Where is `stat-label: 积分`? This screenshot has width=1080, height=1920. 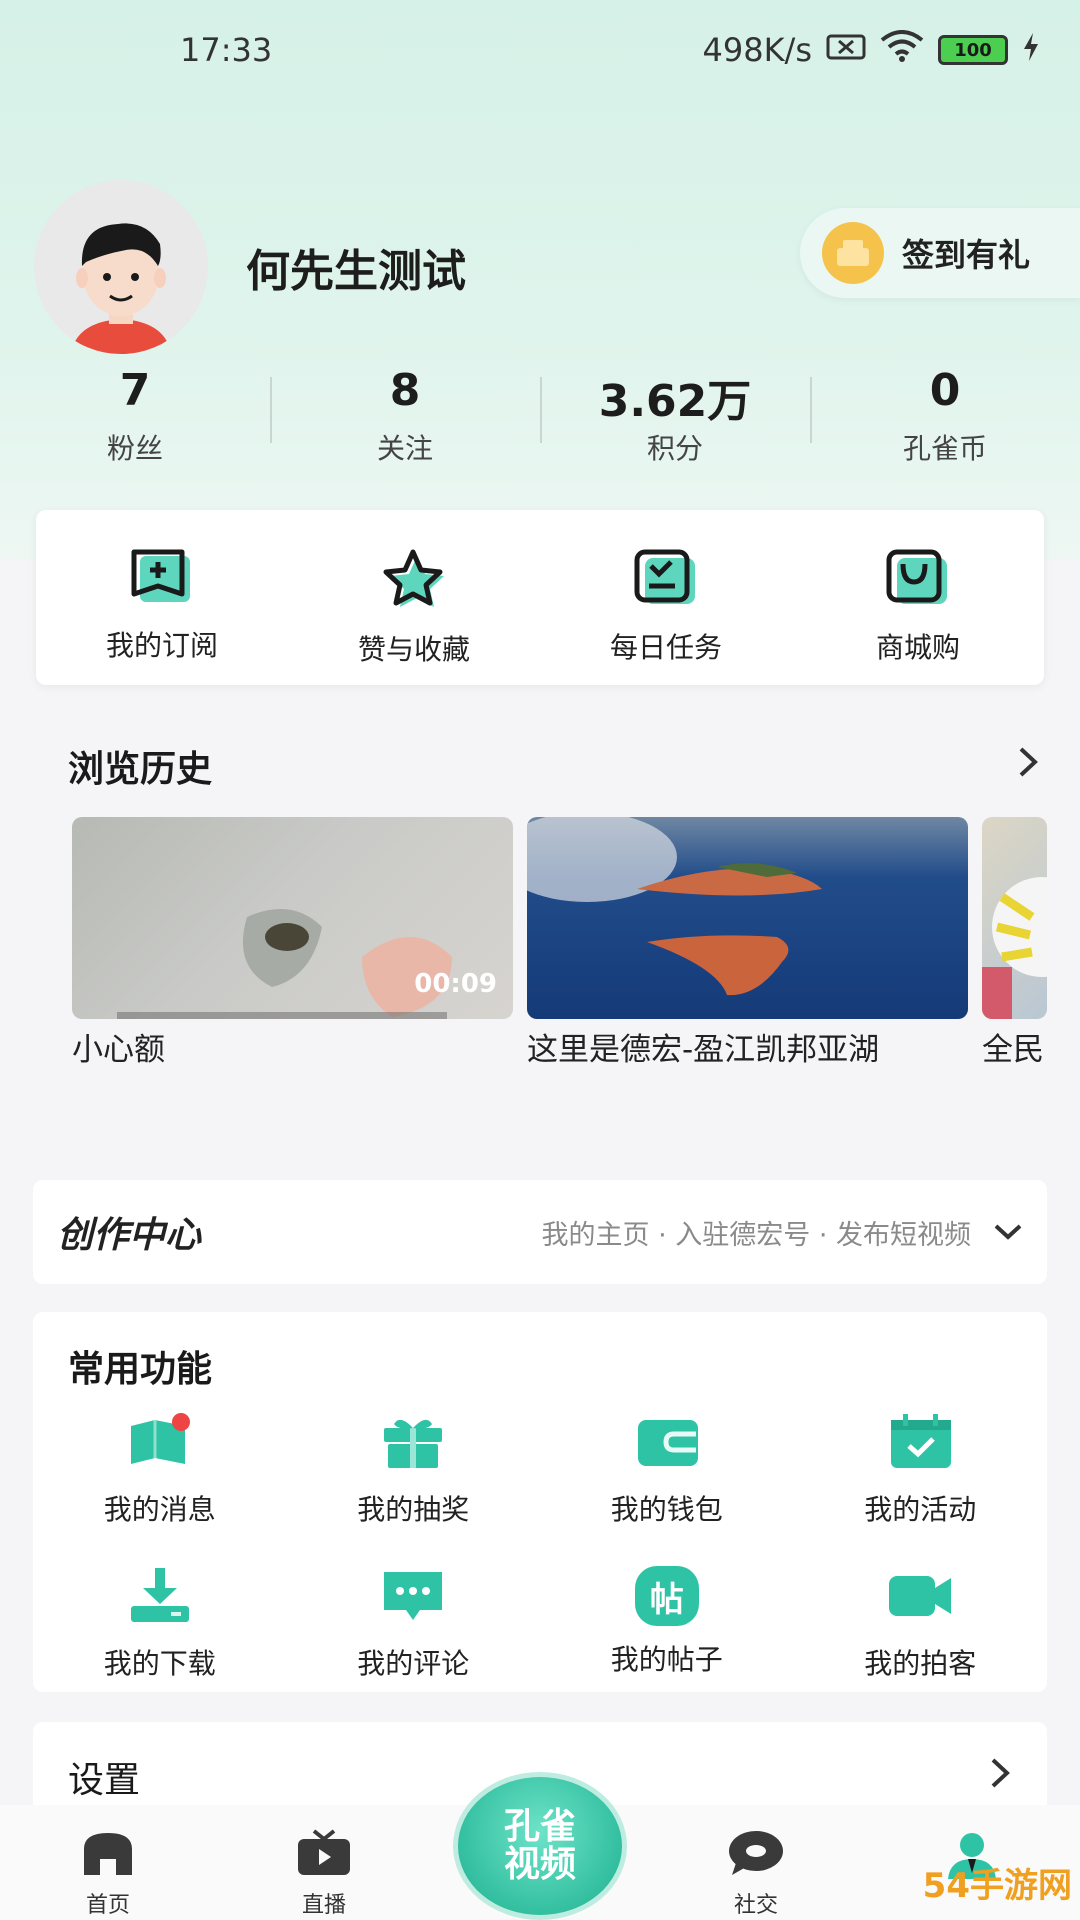
stat-label: 积分 is located at coordinates (674, 448).